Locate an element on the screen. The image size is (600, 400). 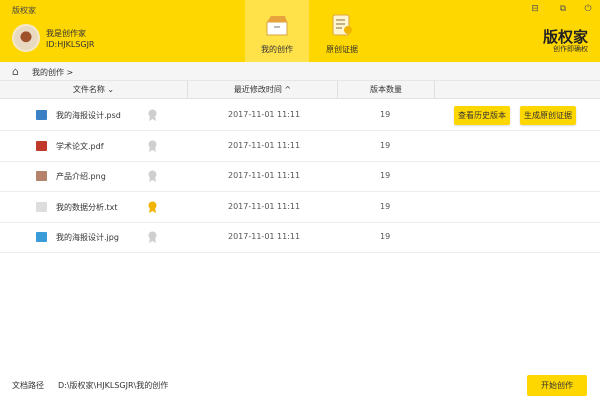
path-label: 文档路径 is located at coordinates (28, 385).